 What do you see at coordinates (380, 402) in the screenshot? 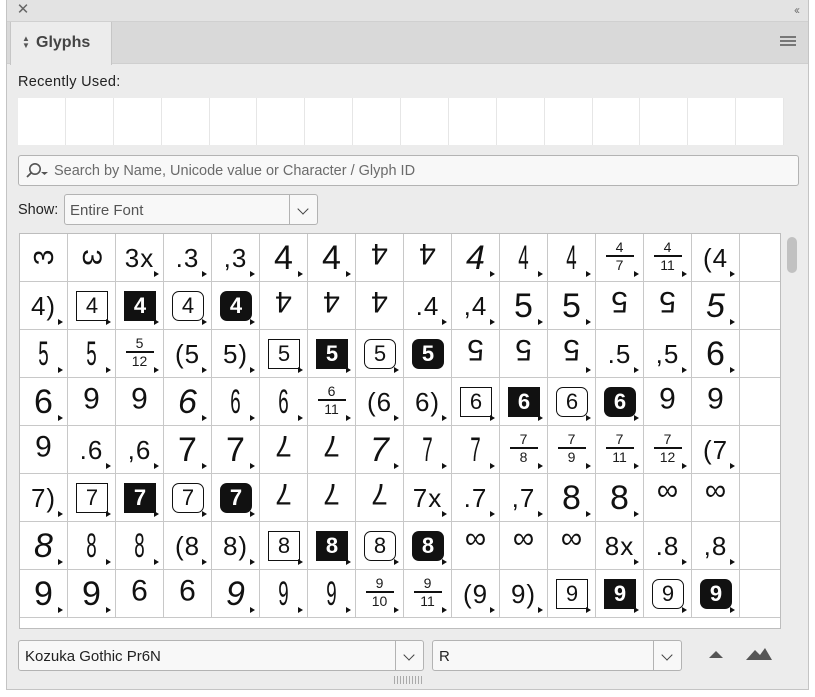
I see `glyph-cell: (6` at bounding box center [380, 402].